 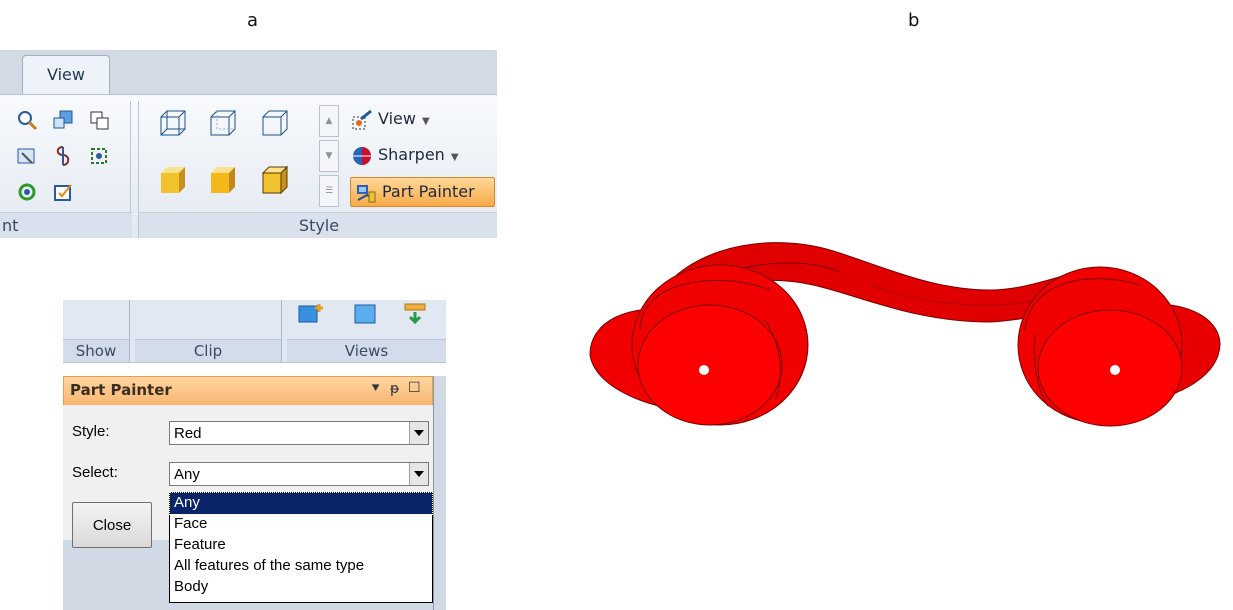 I want to click on group-caption-clip: Clip, so click(x=208, y=350).